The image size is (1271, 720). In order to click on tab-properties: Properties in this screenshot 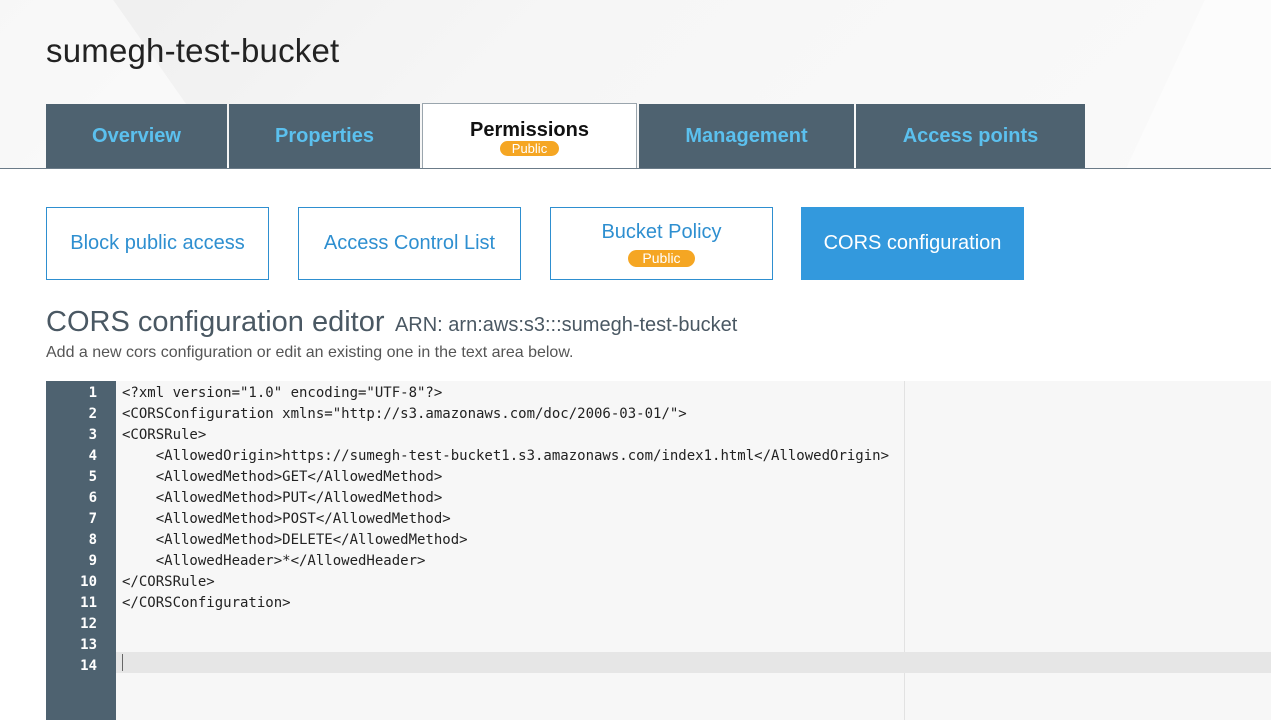, I will do `click(324, 136)`.